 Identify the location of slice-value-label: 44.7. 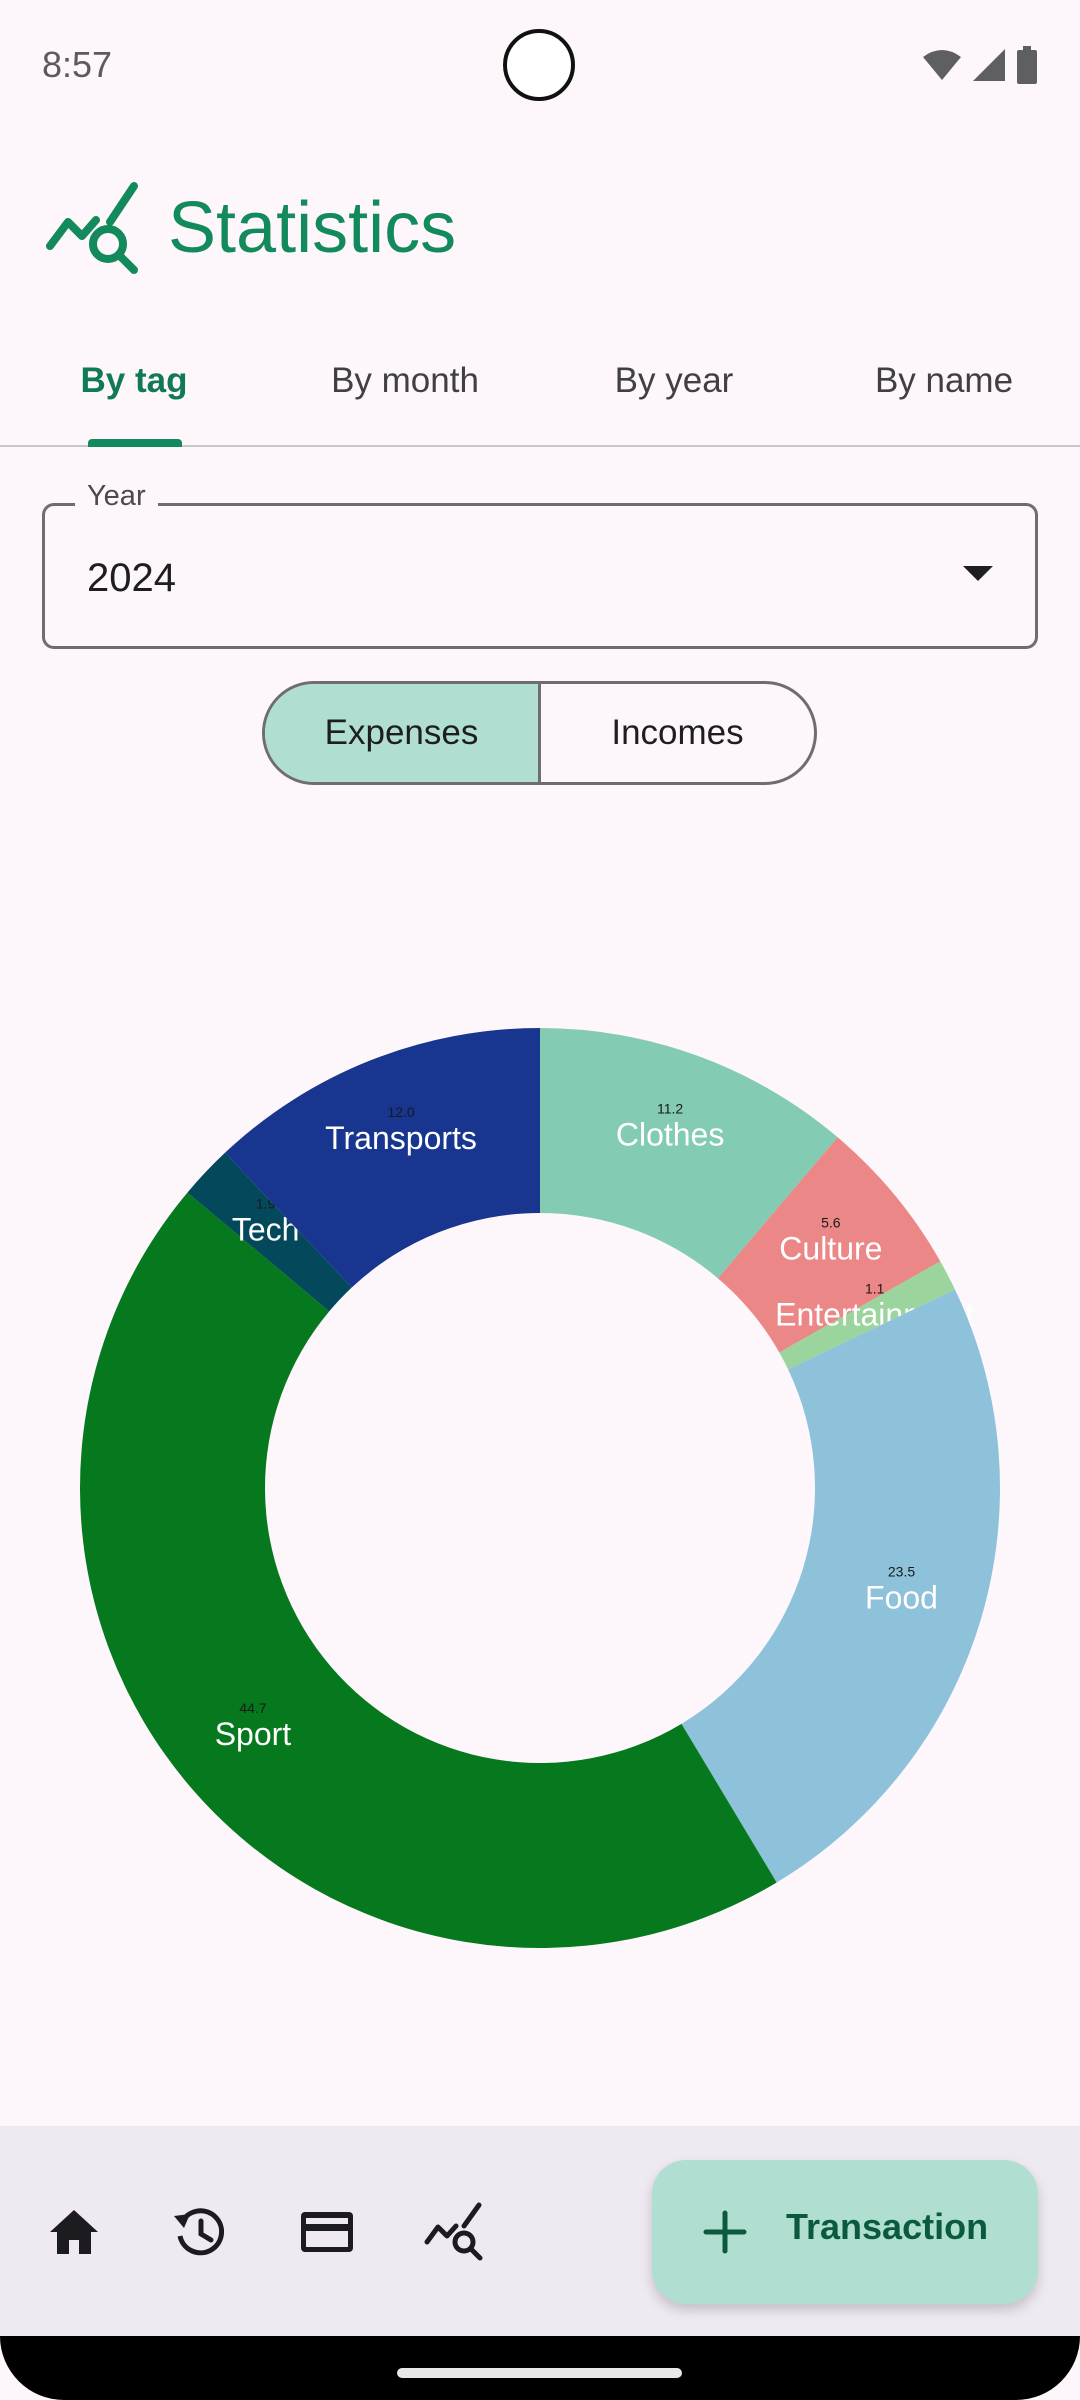
(252, 1708).